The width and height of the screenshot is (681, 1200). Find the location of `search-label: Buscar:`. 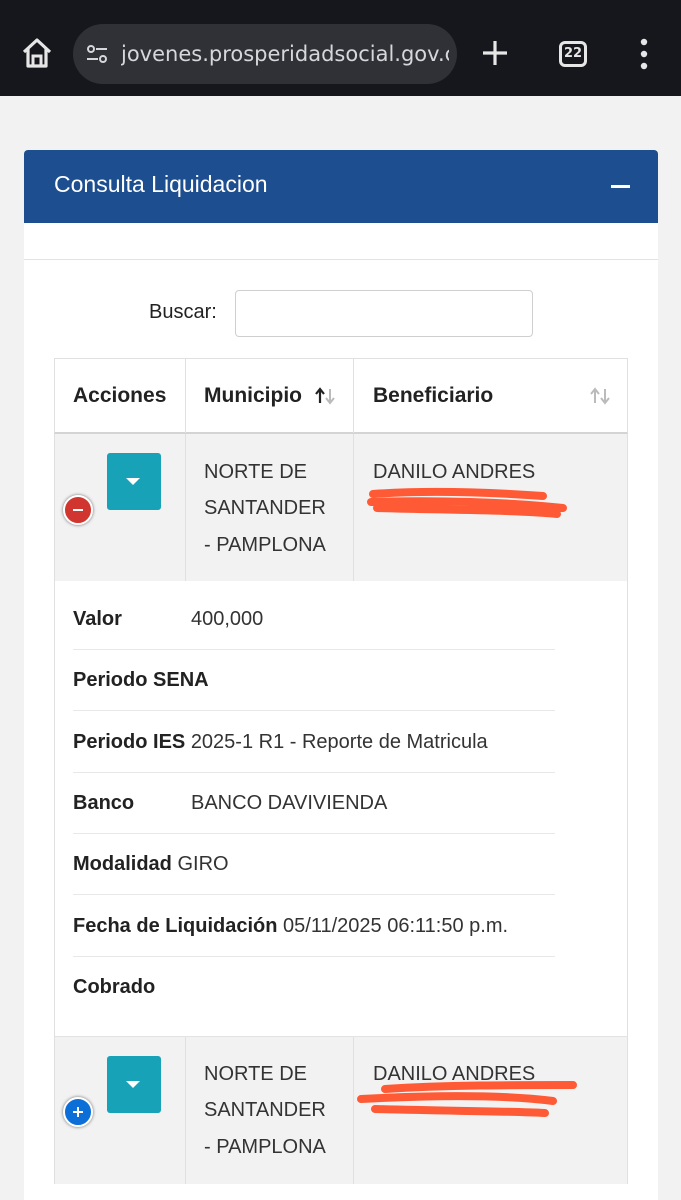

search-label: Buscar: is located at coordinates (183, 312).